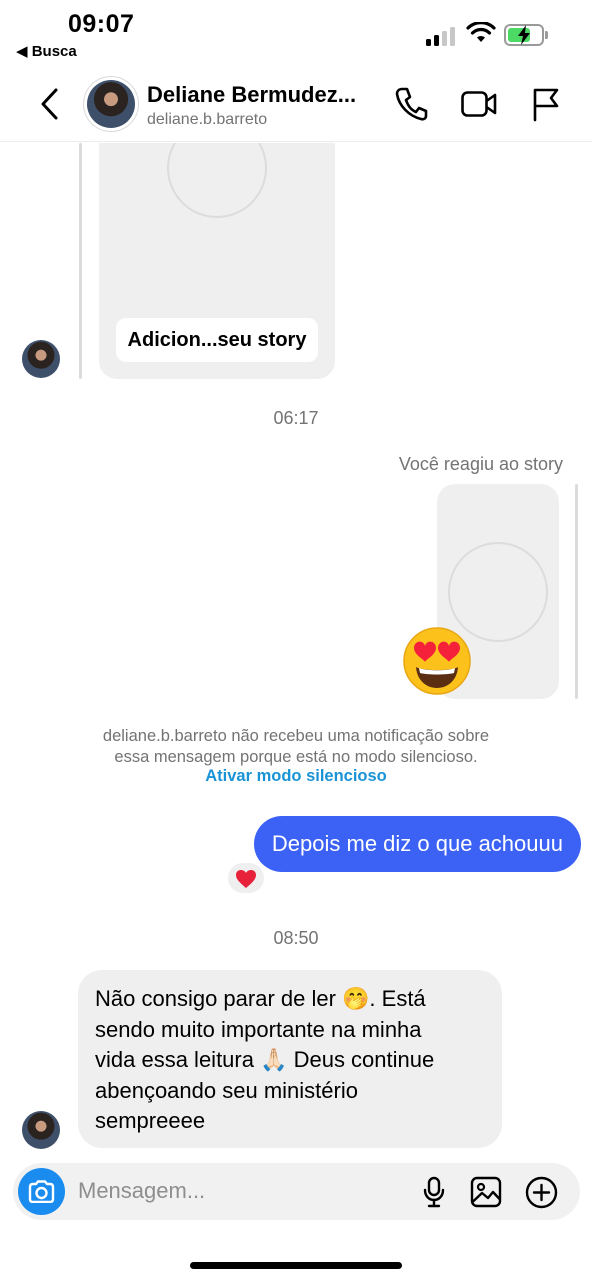  I want to click on message-composer, so click(296, 1191).